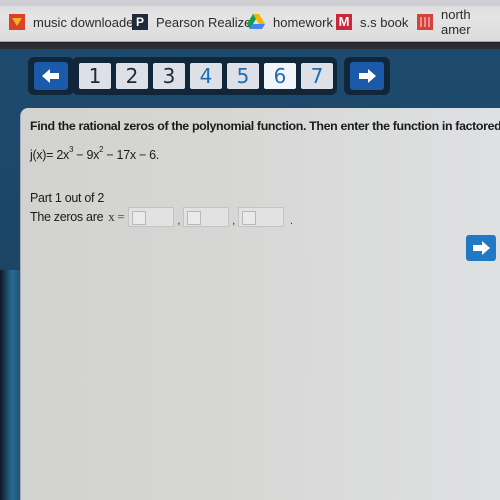 Image resolution: width=500 pixels, height=500 pixels. Describe the element at coordinates (291, 221) in the screenshot. I see `terminator: .` at that location.